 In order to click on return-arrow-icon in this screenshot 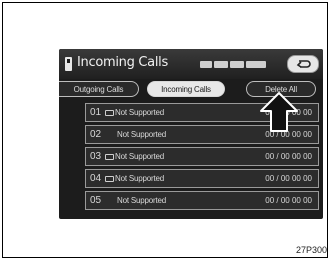, I will do `click(303, 64)`.